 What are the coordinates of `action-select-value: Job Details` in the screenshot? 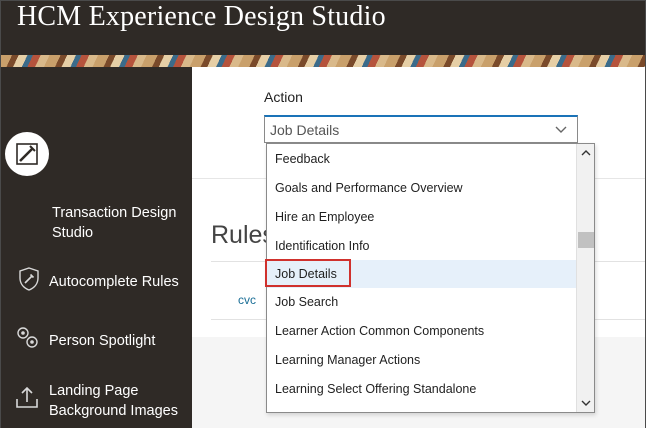 It's located at (305, 130).